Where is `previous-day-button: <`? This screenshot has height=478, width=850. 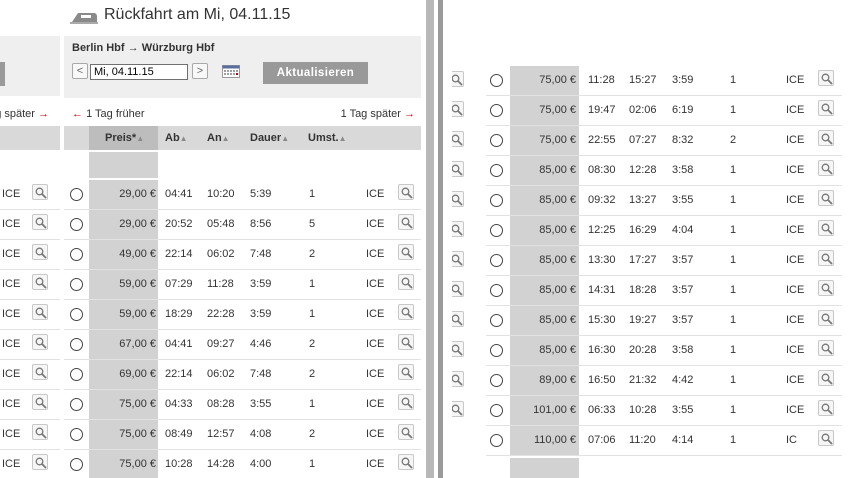
previous-day-button: < is located at coordinates (80, 71).